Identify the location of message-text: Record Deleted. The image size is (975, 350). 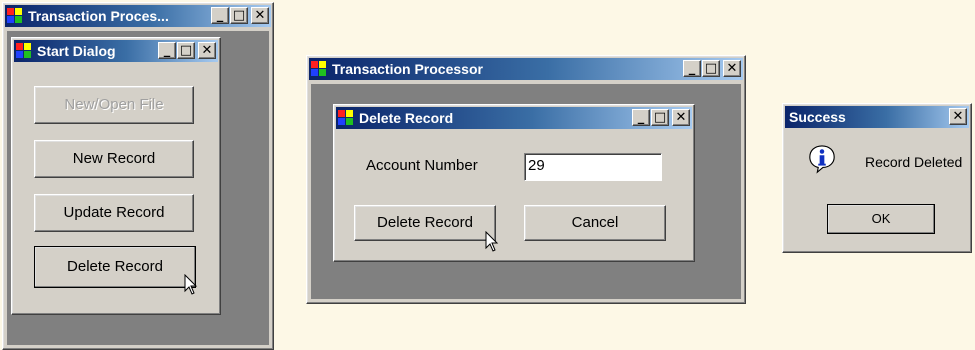
(914, 162).